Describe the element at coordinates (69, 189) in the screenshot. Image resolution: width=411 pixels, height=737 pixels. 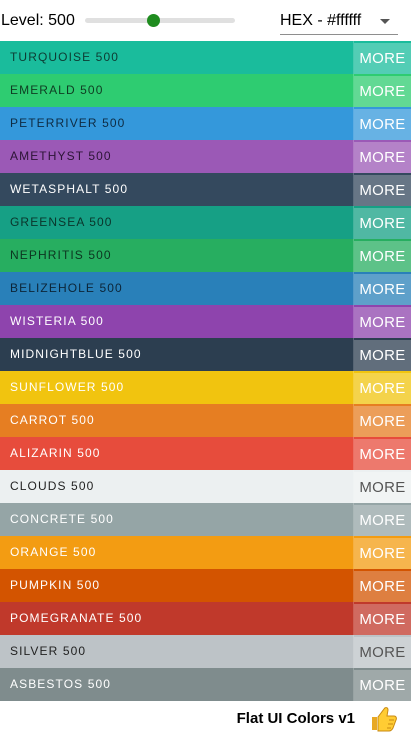
I see `color-name-label: WETASPHALT 500` at that location.